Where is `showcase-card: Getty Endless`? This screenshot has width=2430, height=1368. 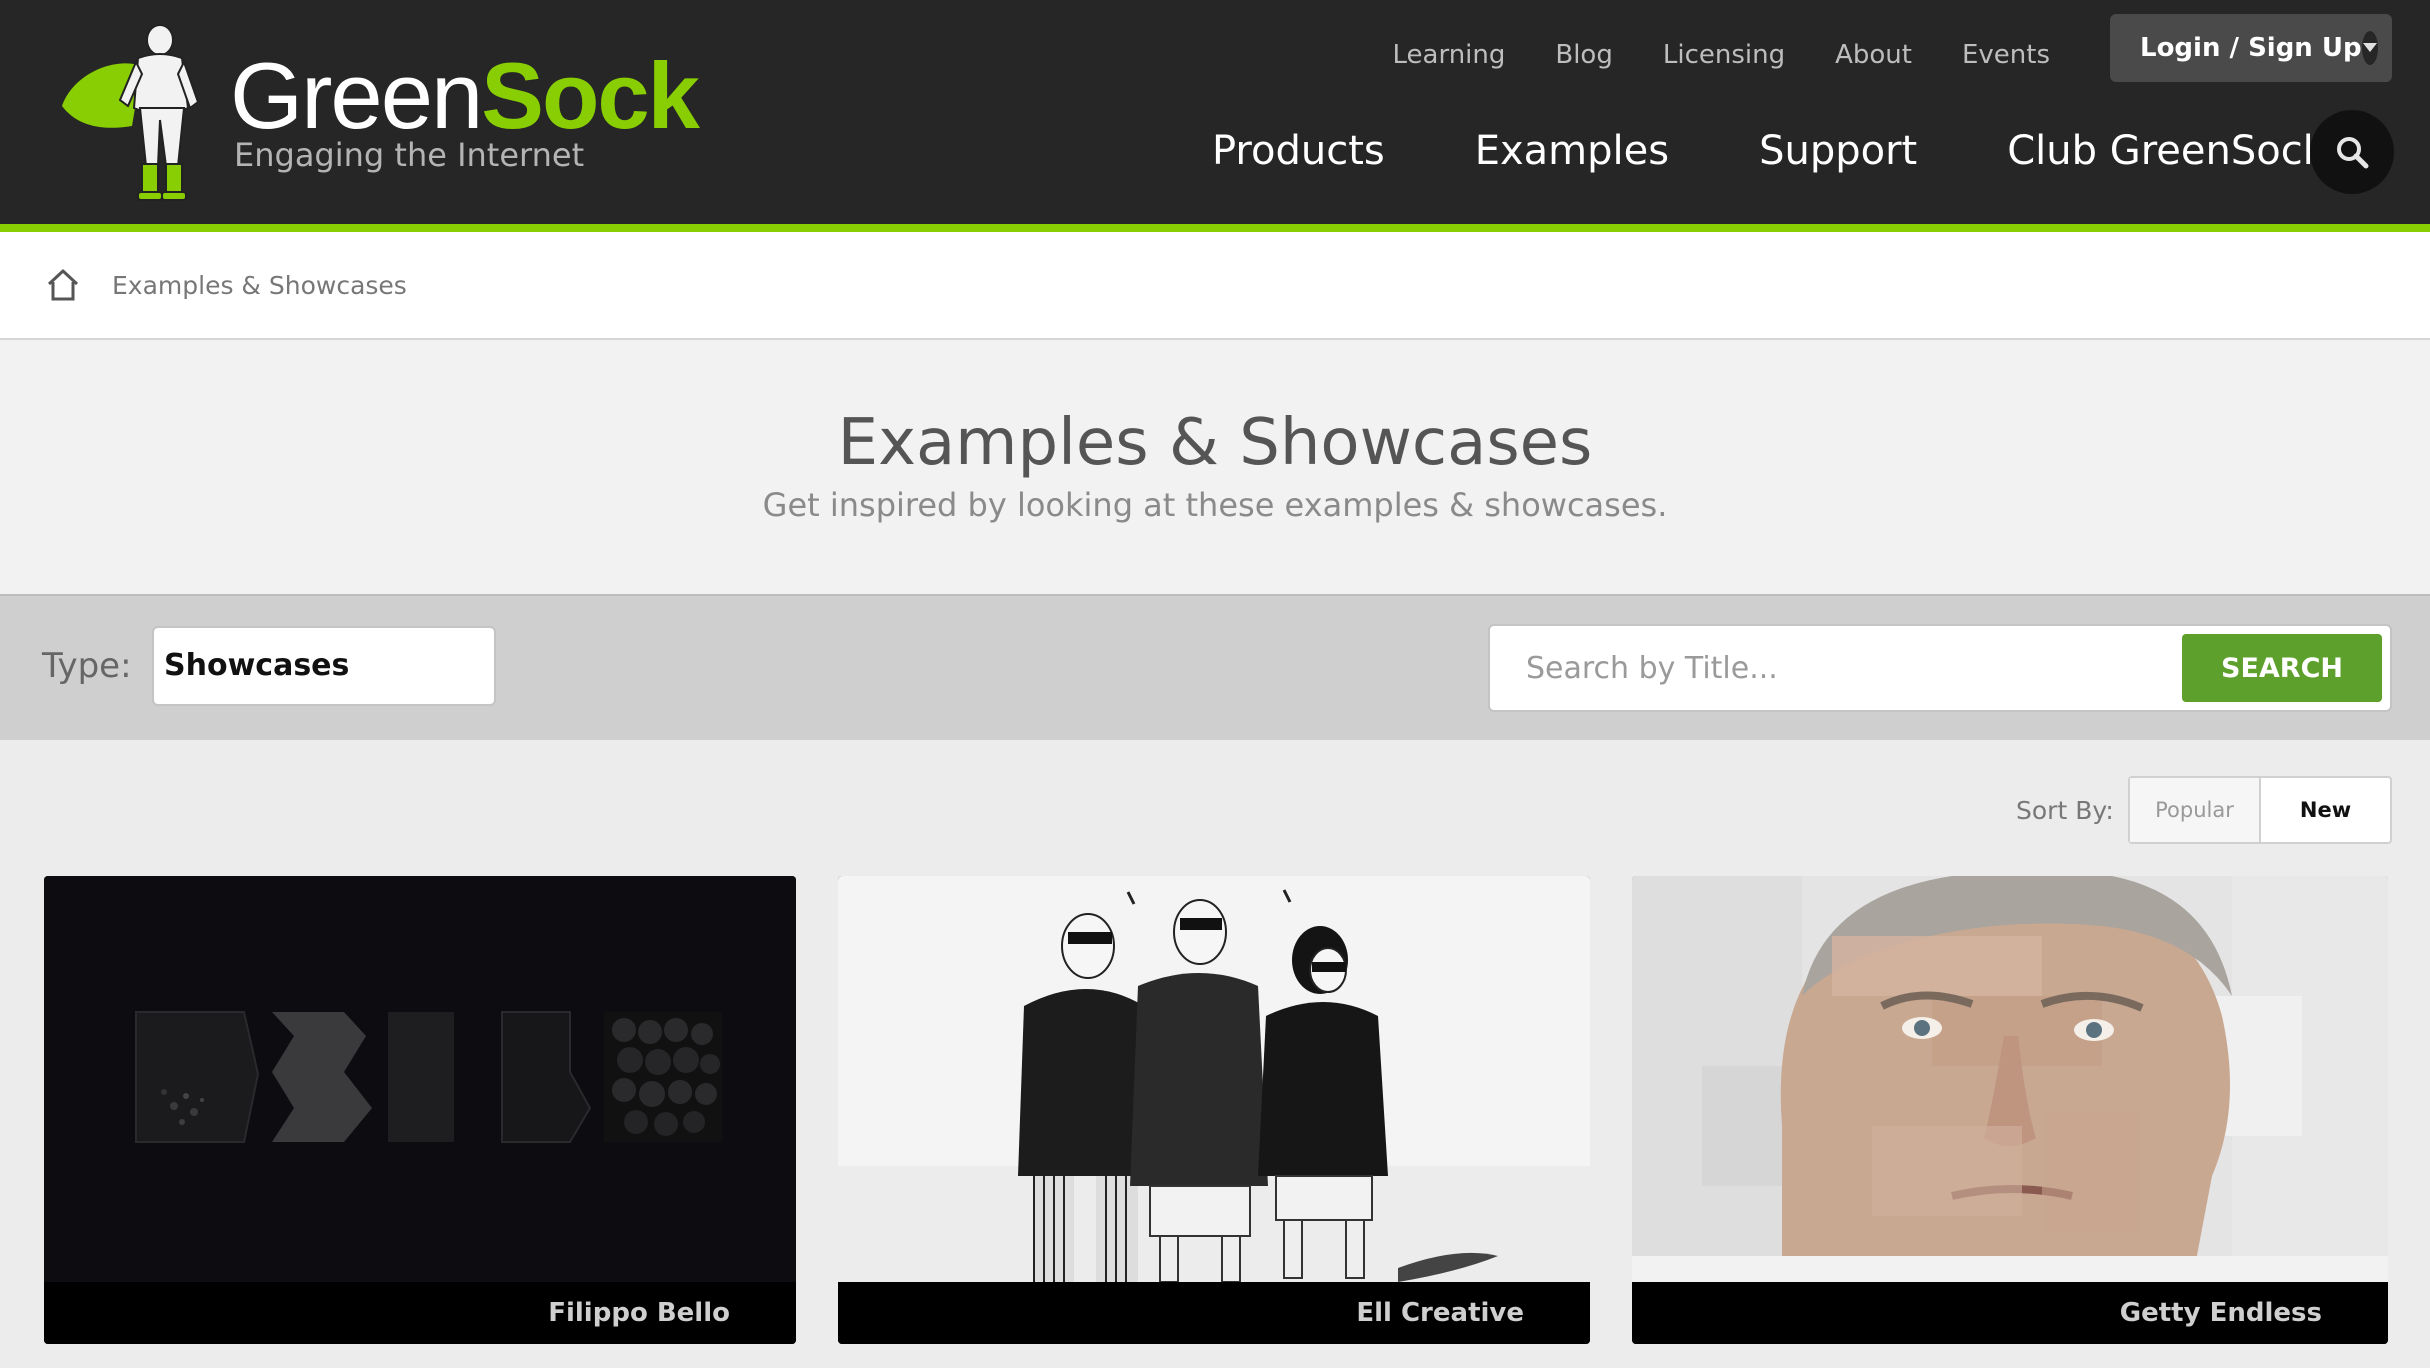 showcase-card: Getty Endless is located at coordinates (2010, 1110).